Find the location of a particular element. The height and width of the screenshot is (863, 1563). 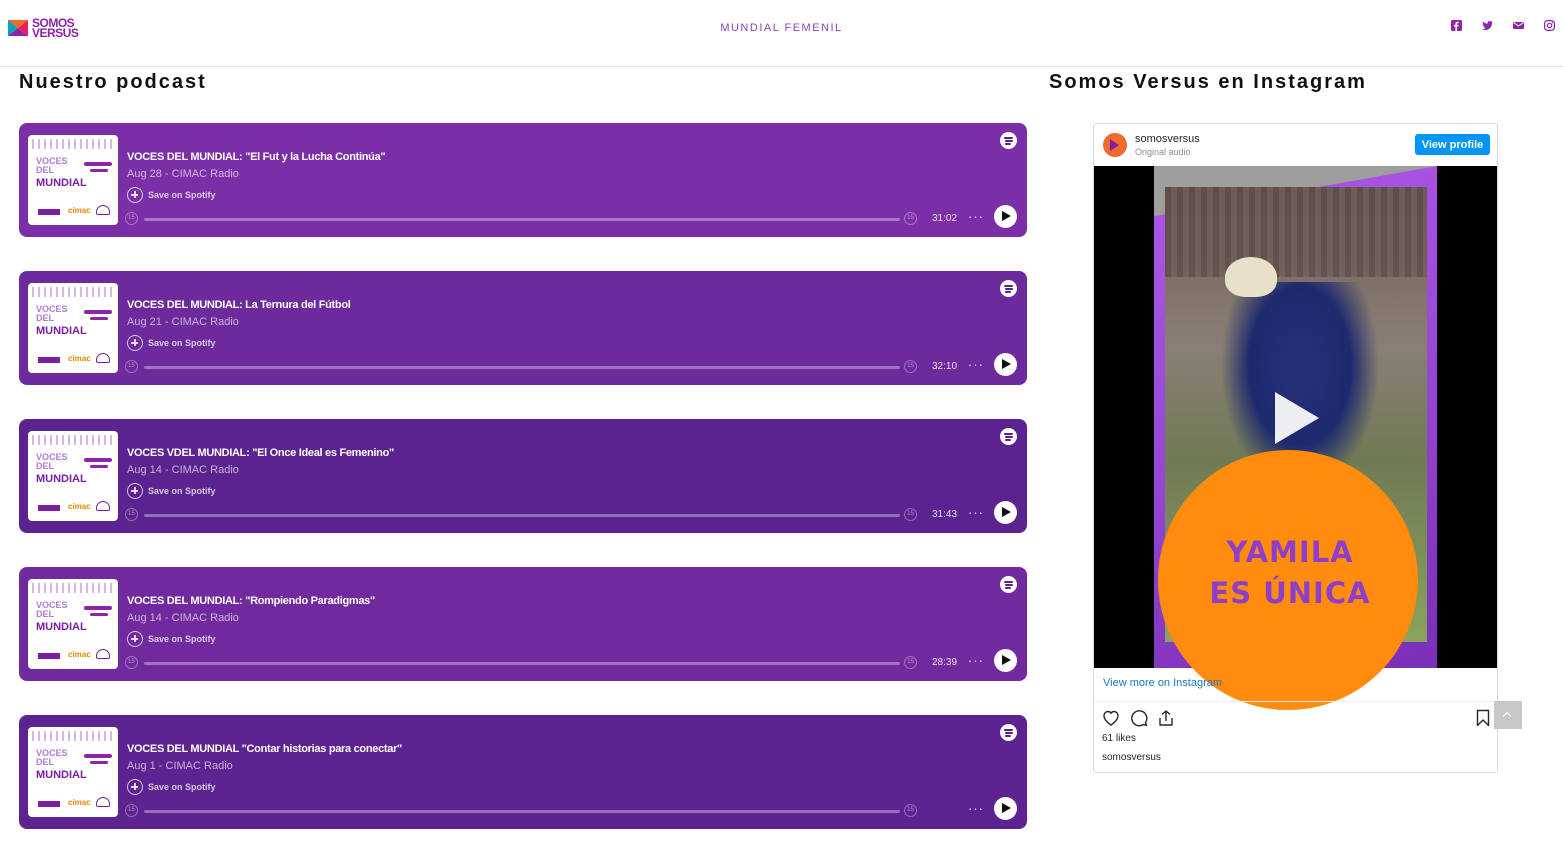

view-more-link: View more on Instagram is located at coordinates (1162, 683).